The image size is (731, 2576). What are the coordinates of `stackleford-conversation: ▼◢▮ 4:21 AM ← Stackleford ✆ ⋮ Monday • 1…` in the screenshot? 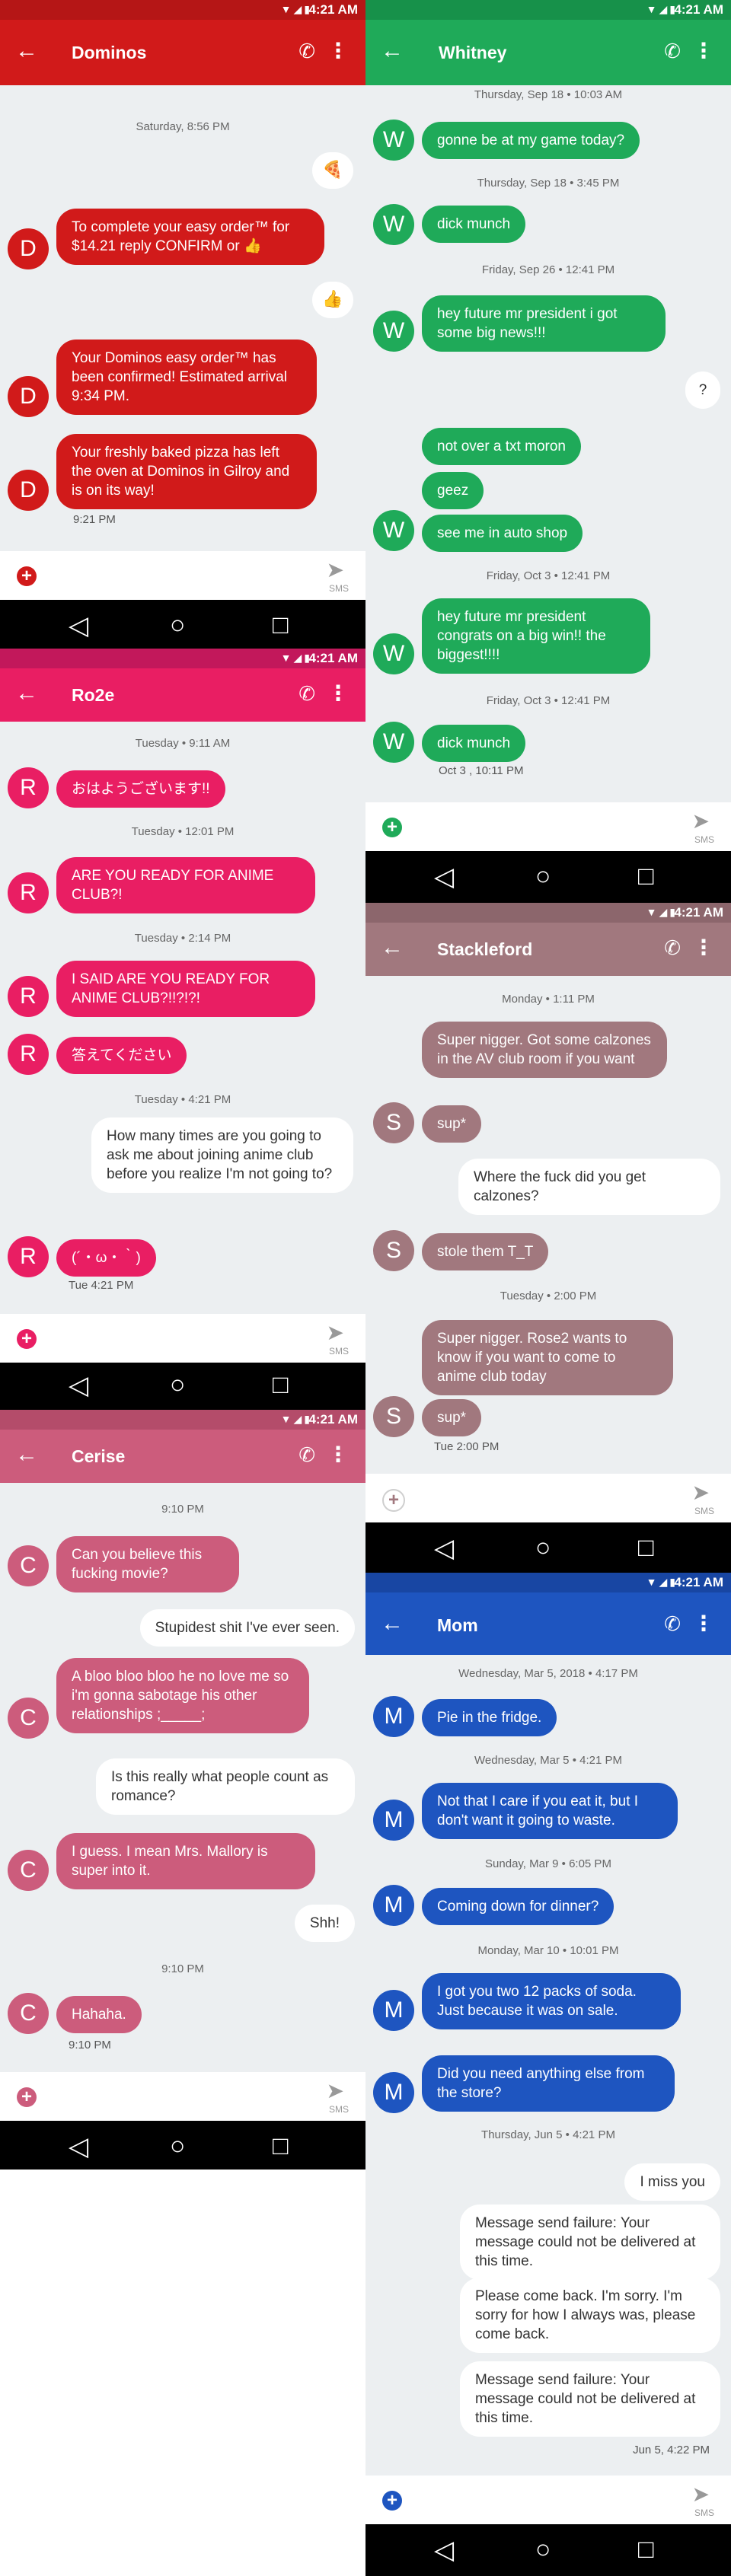 It's located at (548, 1238).